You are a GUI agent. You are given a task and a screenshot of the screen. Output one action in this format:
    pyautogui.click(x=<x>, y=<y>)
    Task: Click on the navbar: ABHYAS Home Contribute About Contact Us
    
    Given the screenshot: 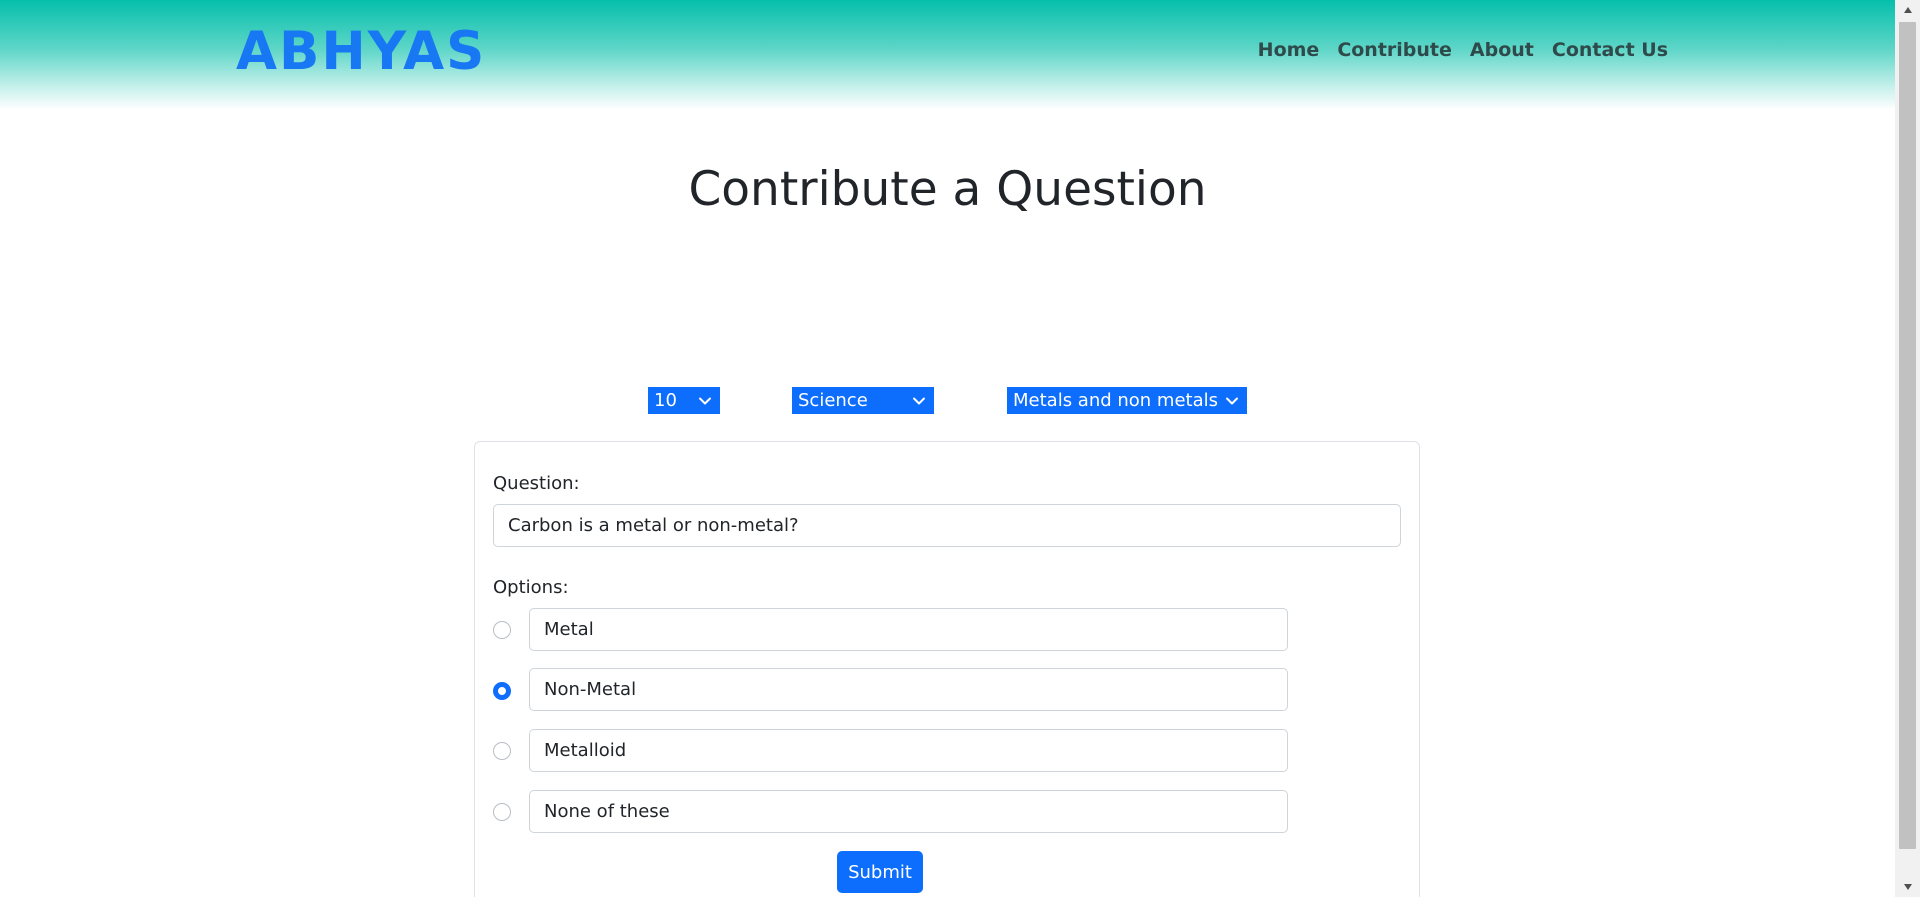 What is the action you would take?
    pyautogui.click(x=947, y=55)
    